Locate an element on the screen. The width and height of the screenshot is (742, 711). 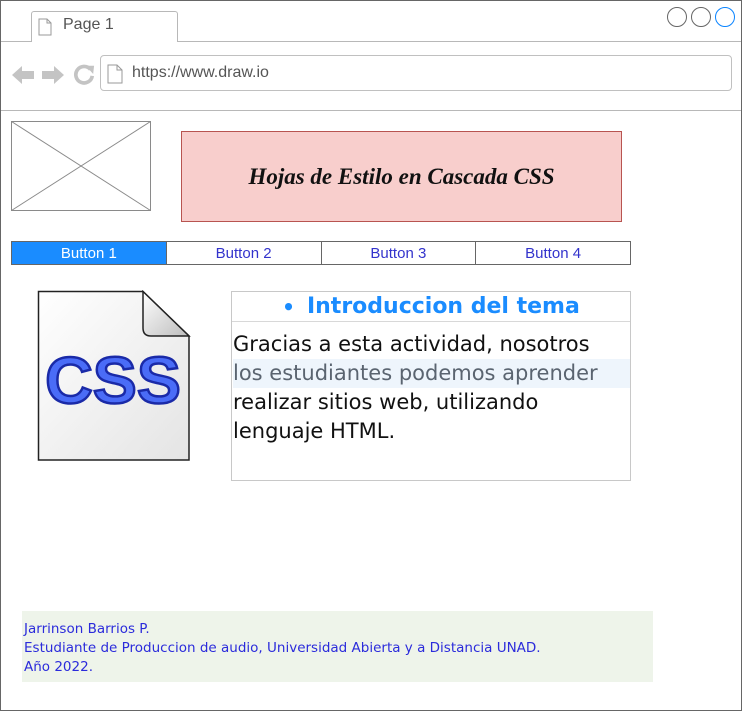
tab-page-1: Page 1 is located at coordinates (104, 26).